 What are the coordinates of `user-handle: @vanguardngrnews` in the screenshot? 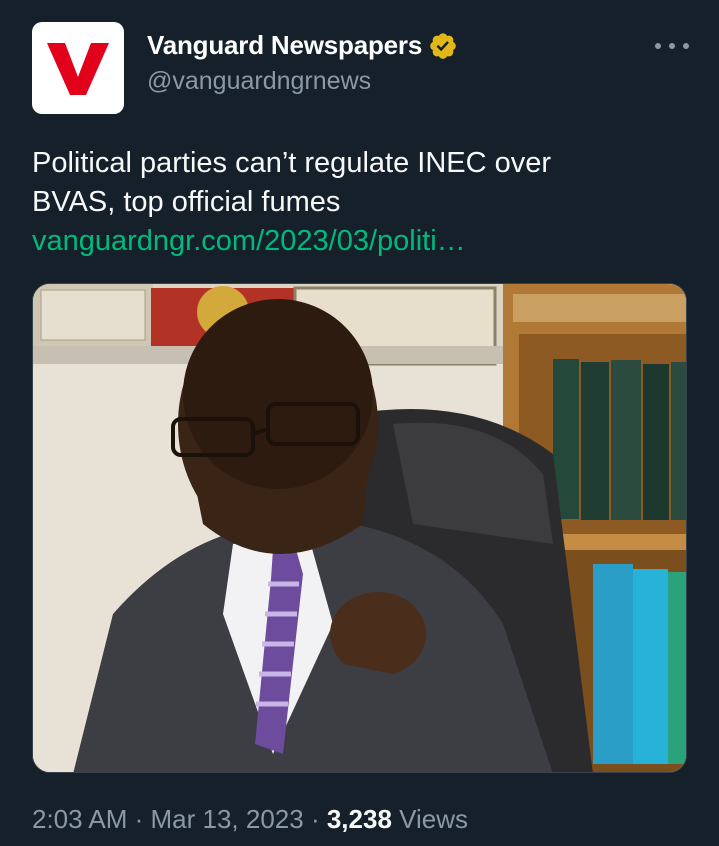 It's located at (302, 81).